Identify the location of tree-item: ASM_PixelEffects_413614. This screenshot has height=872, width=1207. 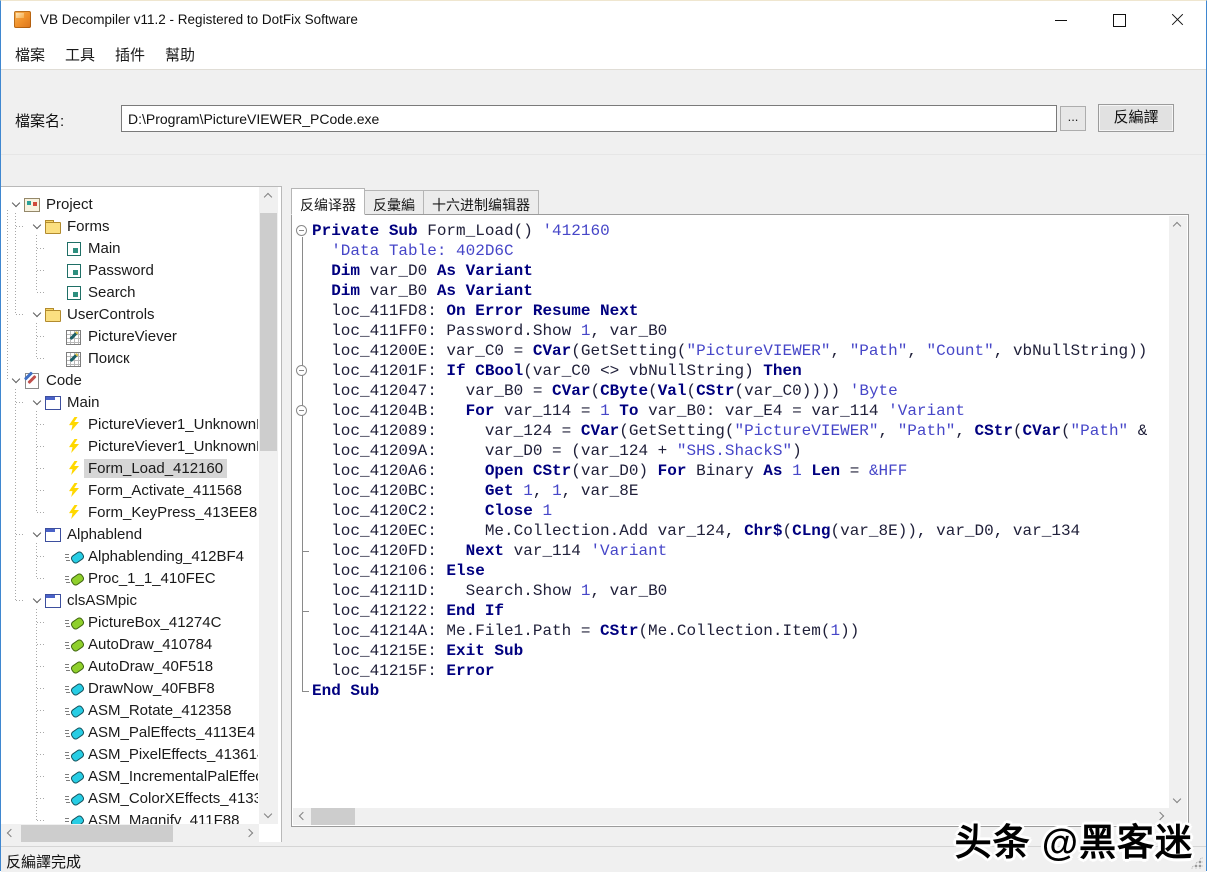
(129, 754).